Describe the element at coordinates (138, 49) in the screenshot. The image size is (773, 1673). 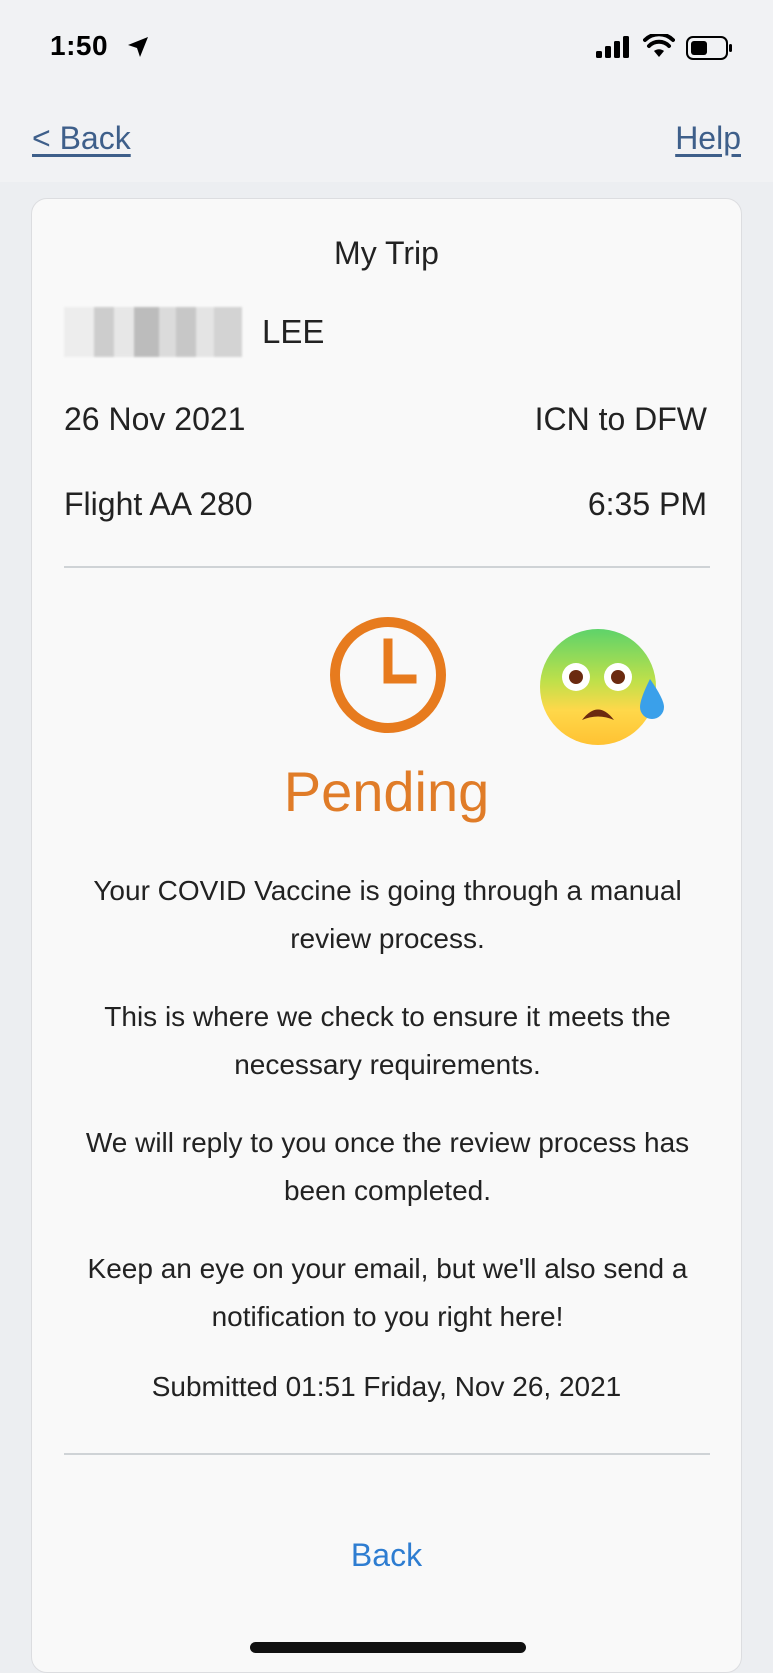
I see `location-arrow-icon` at that location.